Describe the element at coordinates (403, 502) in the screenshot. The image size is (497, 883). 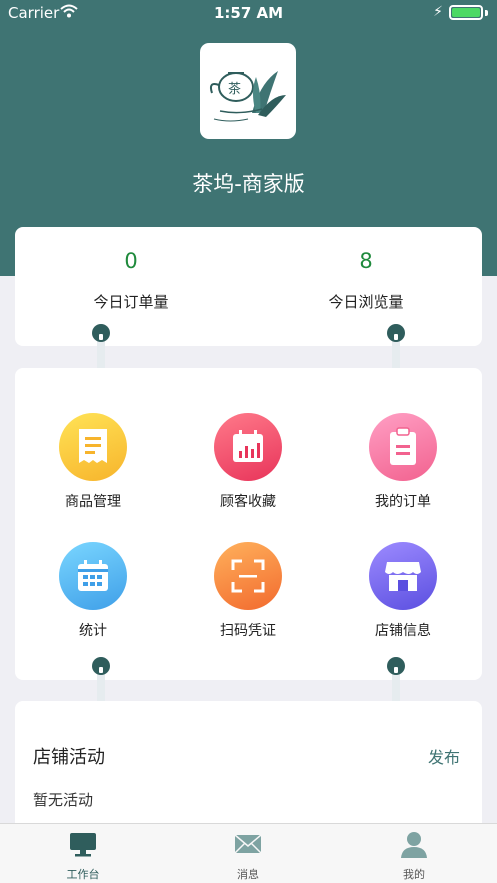
I see `menu-label: 我的订单` at that location.